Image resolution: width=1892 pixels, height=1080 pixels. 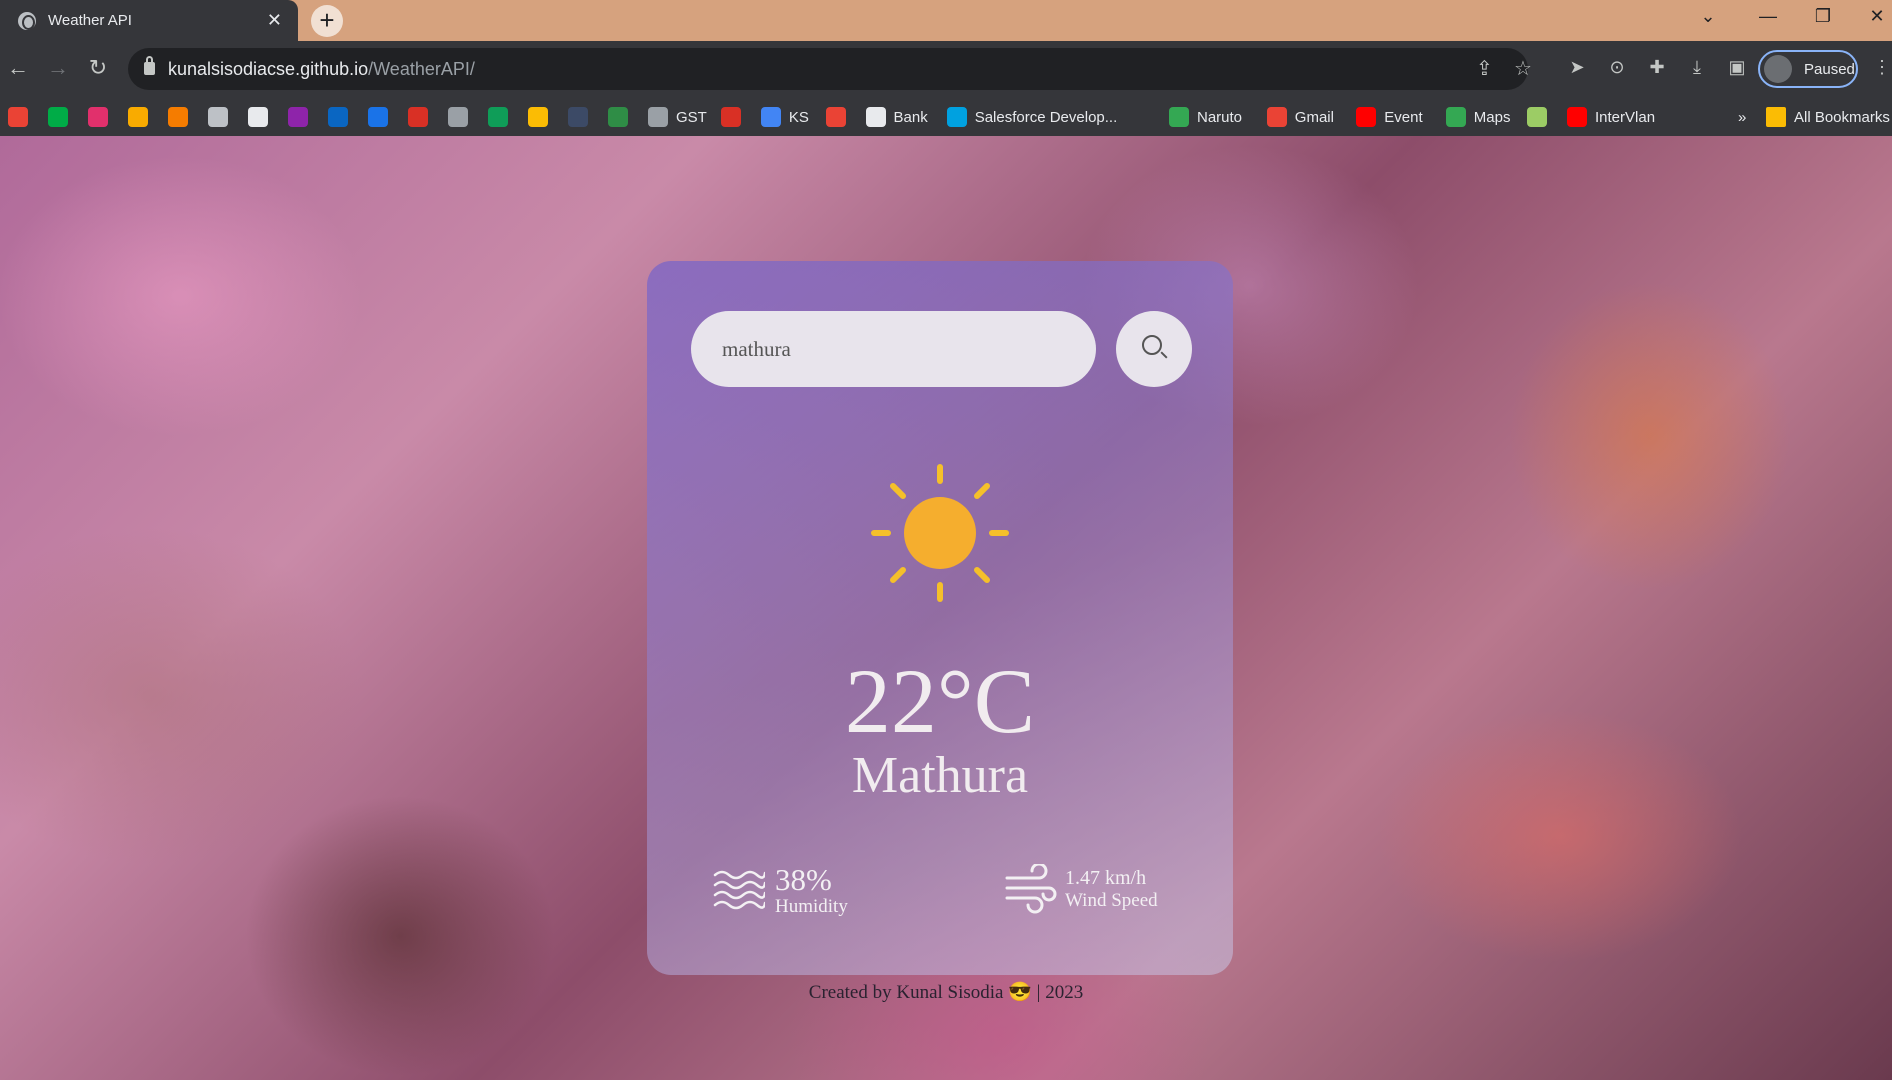 What do you see at coordinates (1823, 16) in the screenshot?
I see `restore-icon: ❐` at bounding box center [1823, 16].